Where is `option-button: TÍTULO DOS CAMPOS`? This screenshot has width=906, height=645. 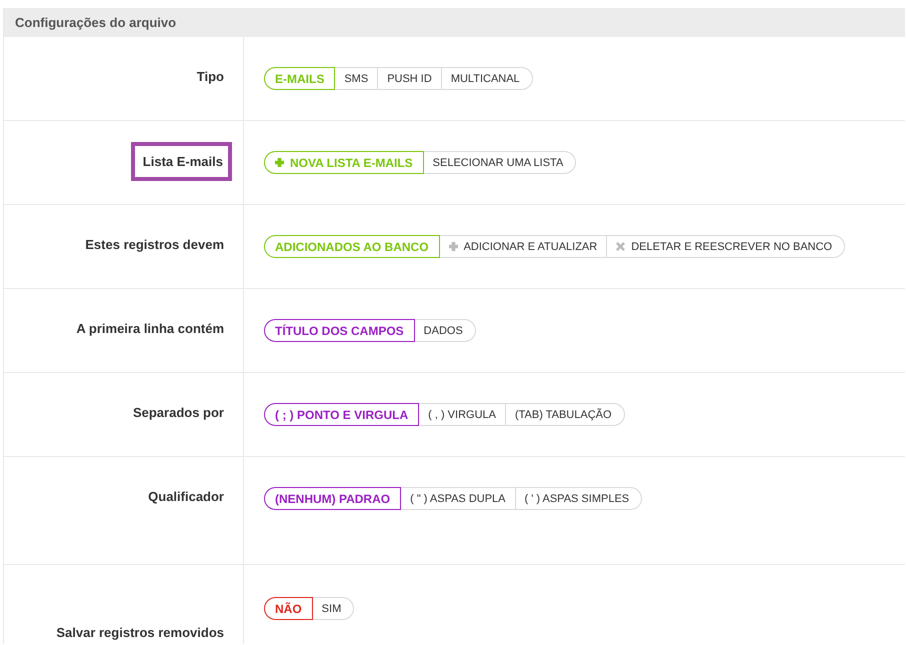 option-button: TÍTULO DOS CAMPOS is located at coordinates (339, 330).